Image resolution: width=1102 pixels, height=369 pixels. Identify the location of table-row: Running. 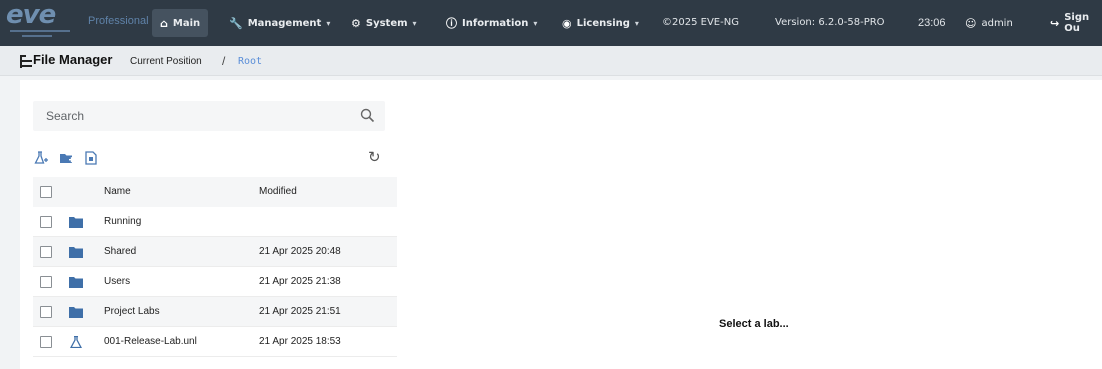
(215, 222).